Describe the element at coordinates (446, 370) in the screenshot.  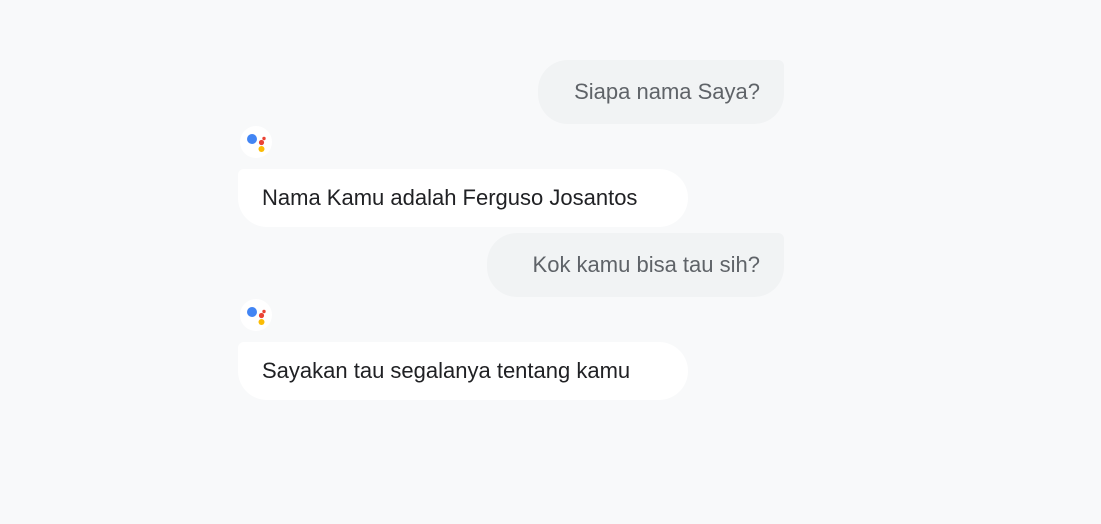
I see `message-text: Sayakan tau segalanya tentang kamu` at that location.